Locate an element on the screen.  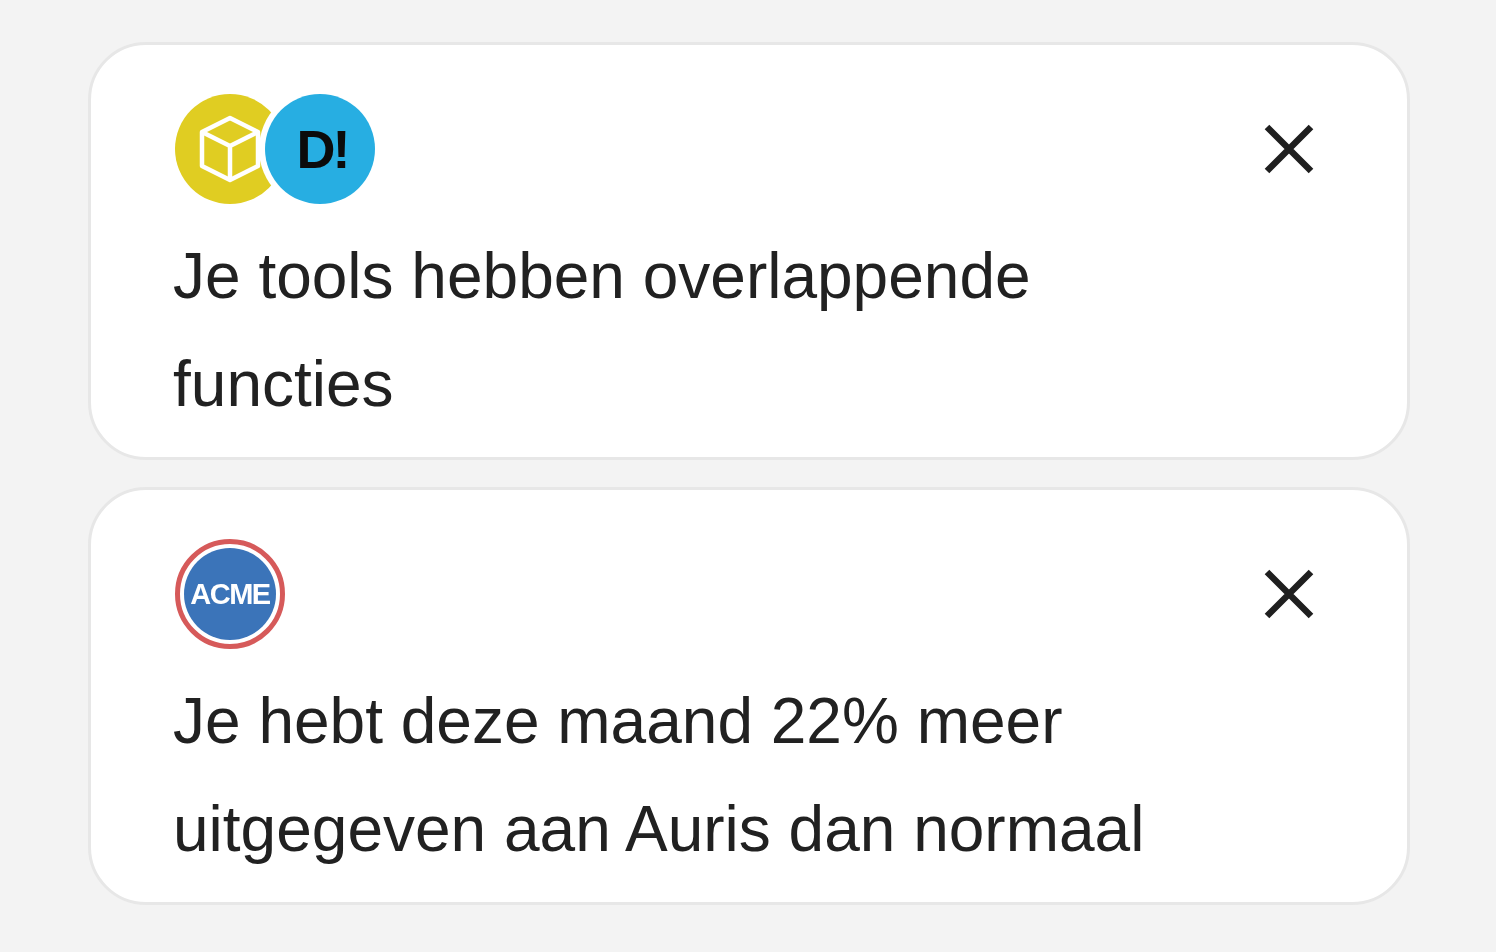
notification-message: Je tools hebben overlappende functies is located at coordinates (602, 330).